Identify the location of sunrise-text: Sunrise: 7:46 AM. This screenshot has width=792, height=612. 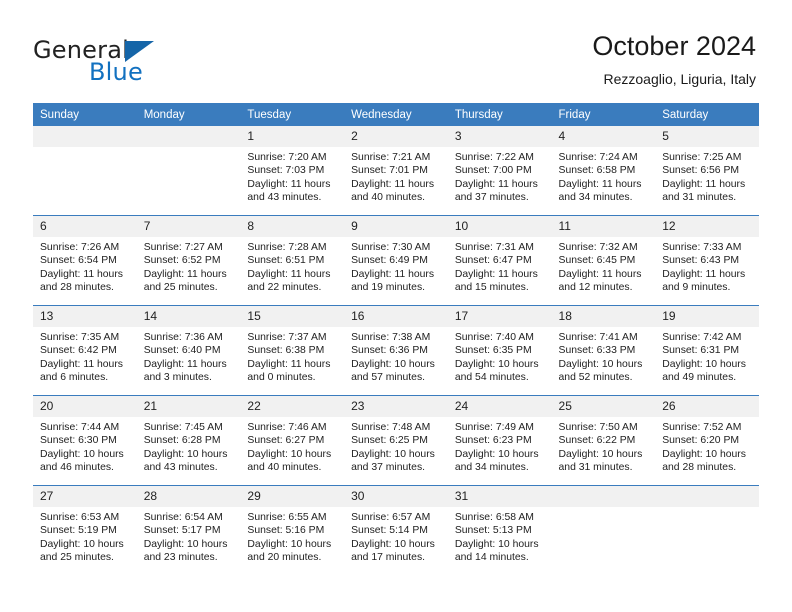
(287, 427).